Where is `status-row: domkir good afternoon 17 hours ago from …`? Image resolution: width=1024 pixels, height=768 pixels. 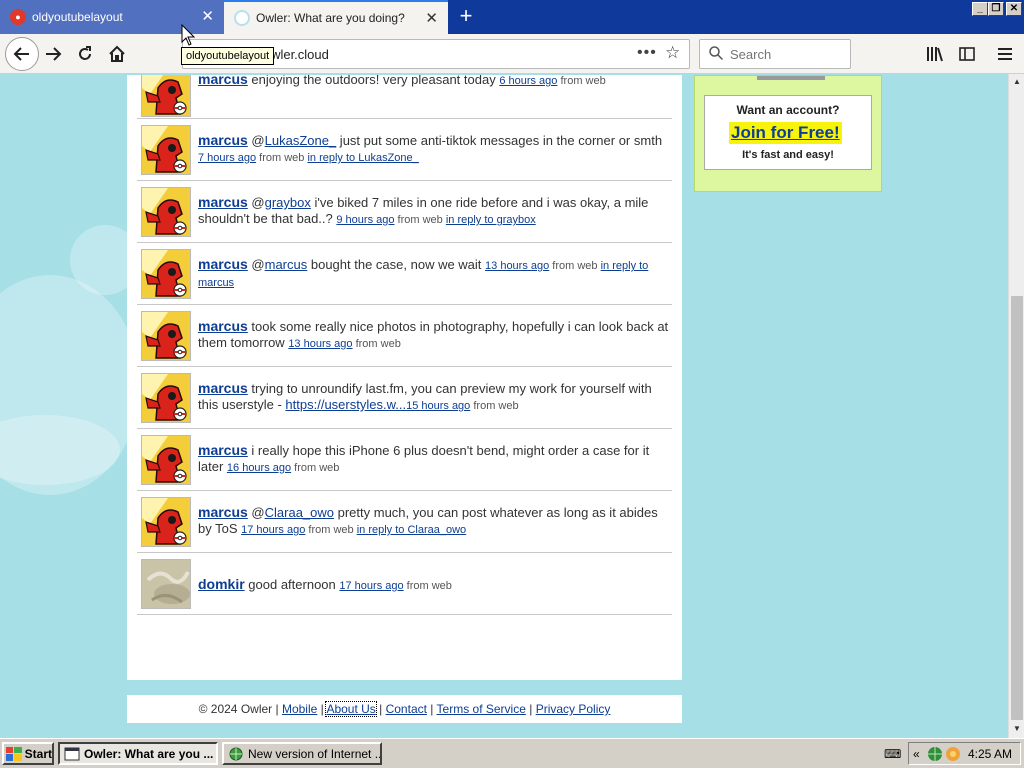
status-row: domkir good afternoon 17 hours ago from … is located at coordinates (404, 584).